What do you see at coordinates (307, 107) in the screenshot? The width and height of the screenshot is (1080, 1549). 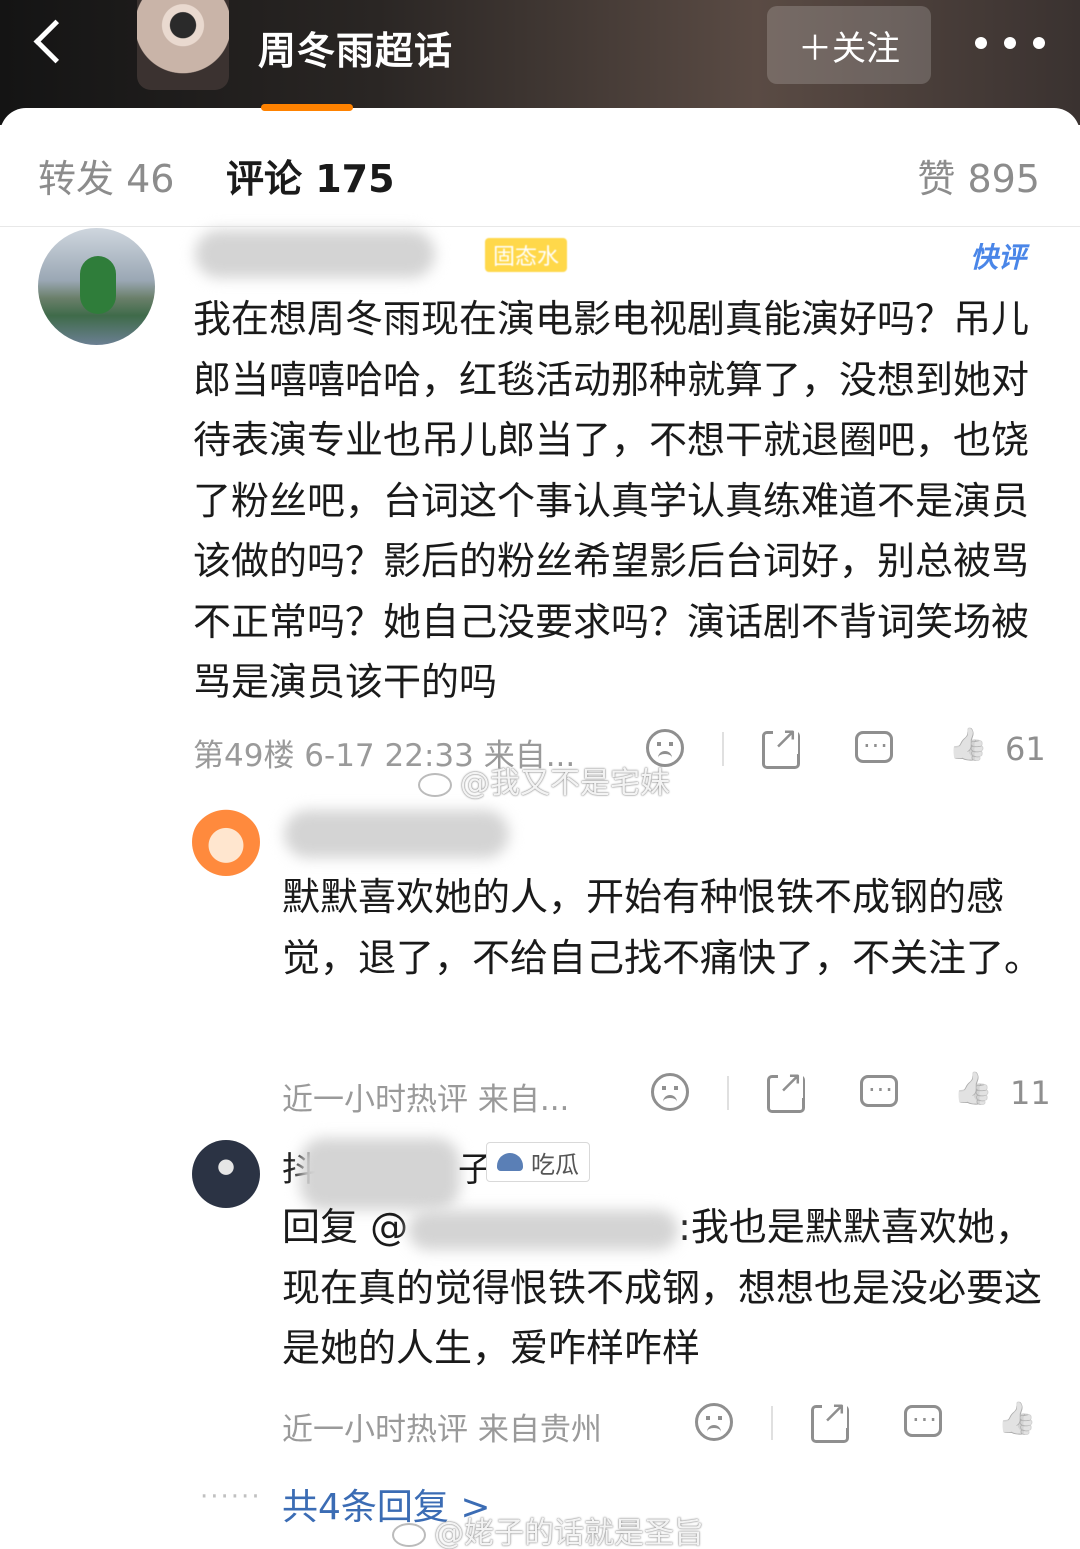 I see `active-tab-indicator` at bounding box center [307, 107].